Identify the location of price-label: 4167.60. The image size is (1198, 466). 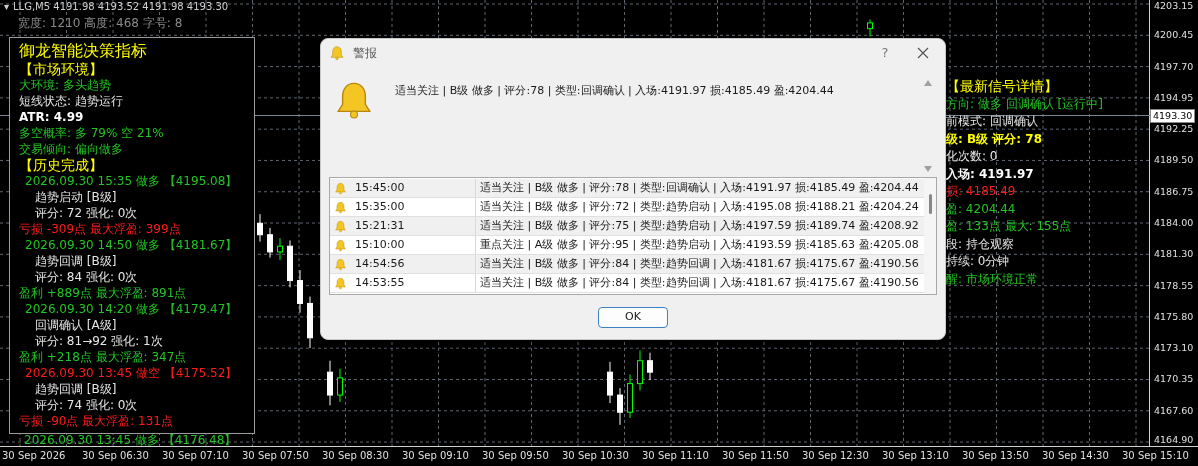
(1174, 410).